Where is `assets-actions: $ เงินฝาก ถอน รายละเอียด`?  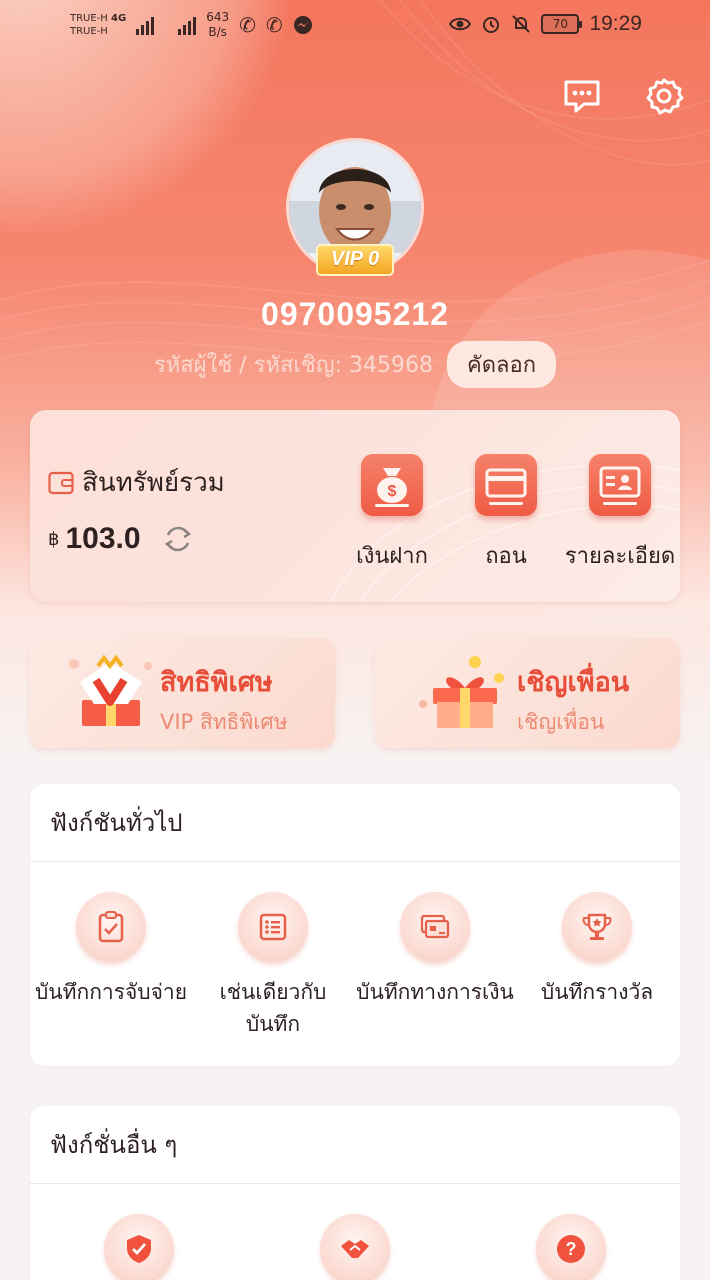 assets-actions: $ เงินฝาก ถอน รายละเอียด is located at coordinates (512, 513).